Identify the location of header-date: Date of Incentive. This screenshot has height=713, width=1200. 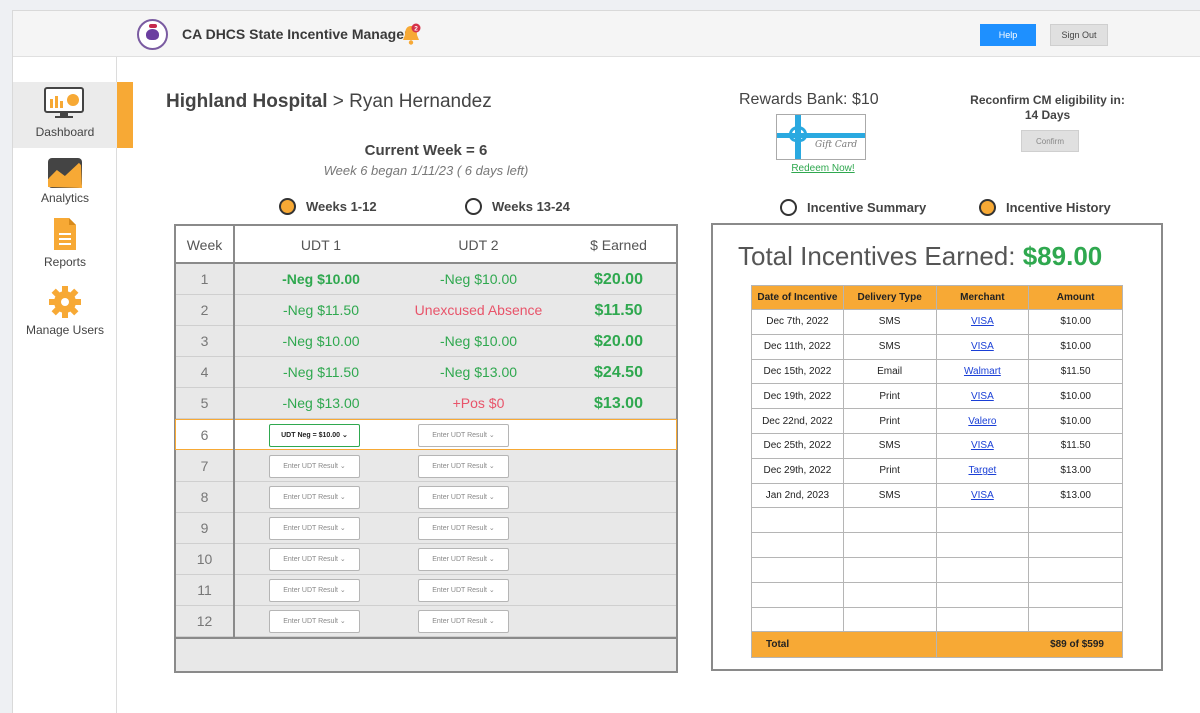
(797, 297).